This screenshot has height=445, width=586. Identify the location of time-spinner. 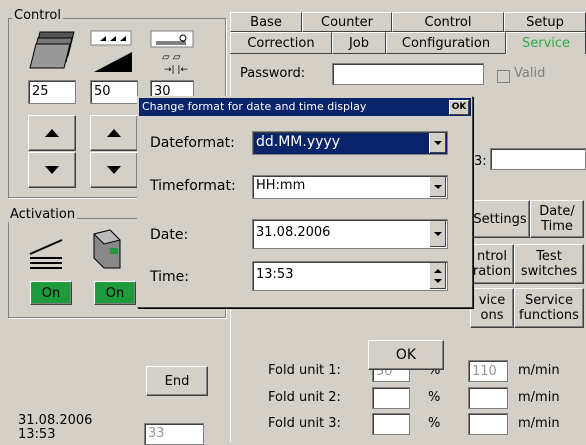
(437, 276).